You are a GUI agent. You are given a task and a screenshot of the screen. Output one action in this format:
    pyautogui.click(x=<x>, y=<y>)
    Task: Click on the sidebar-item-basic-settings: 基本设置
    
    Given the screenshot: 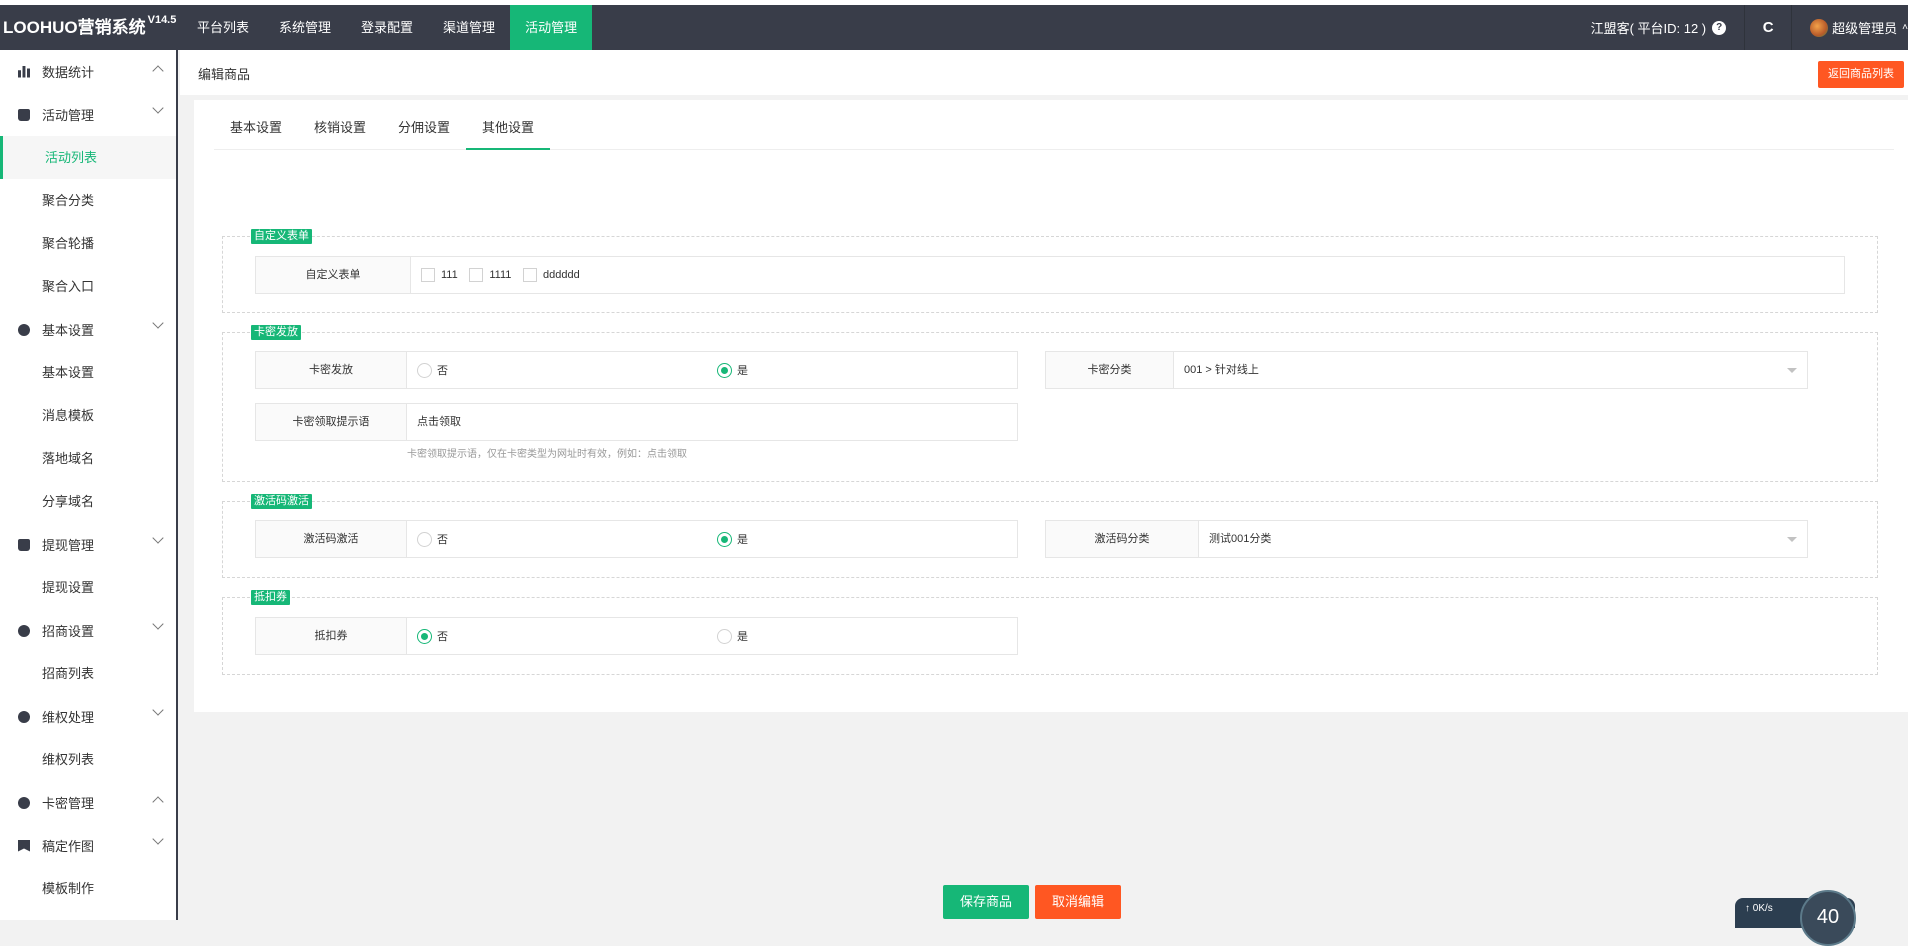 What is the action you would take?
    pyautogui.click(x=88, y=372)
    